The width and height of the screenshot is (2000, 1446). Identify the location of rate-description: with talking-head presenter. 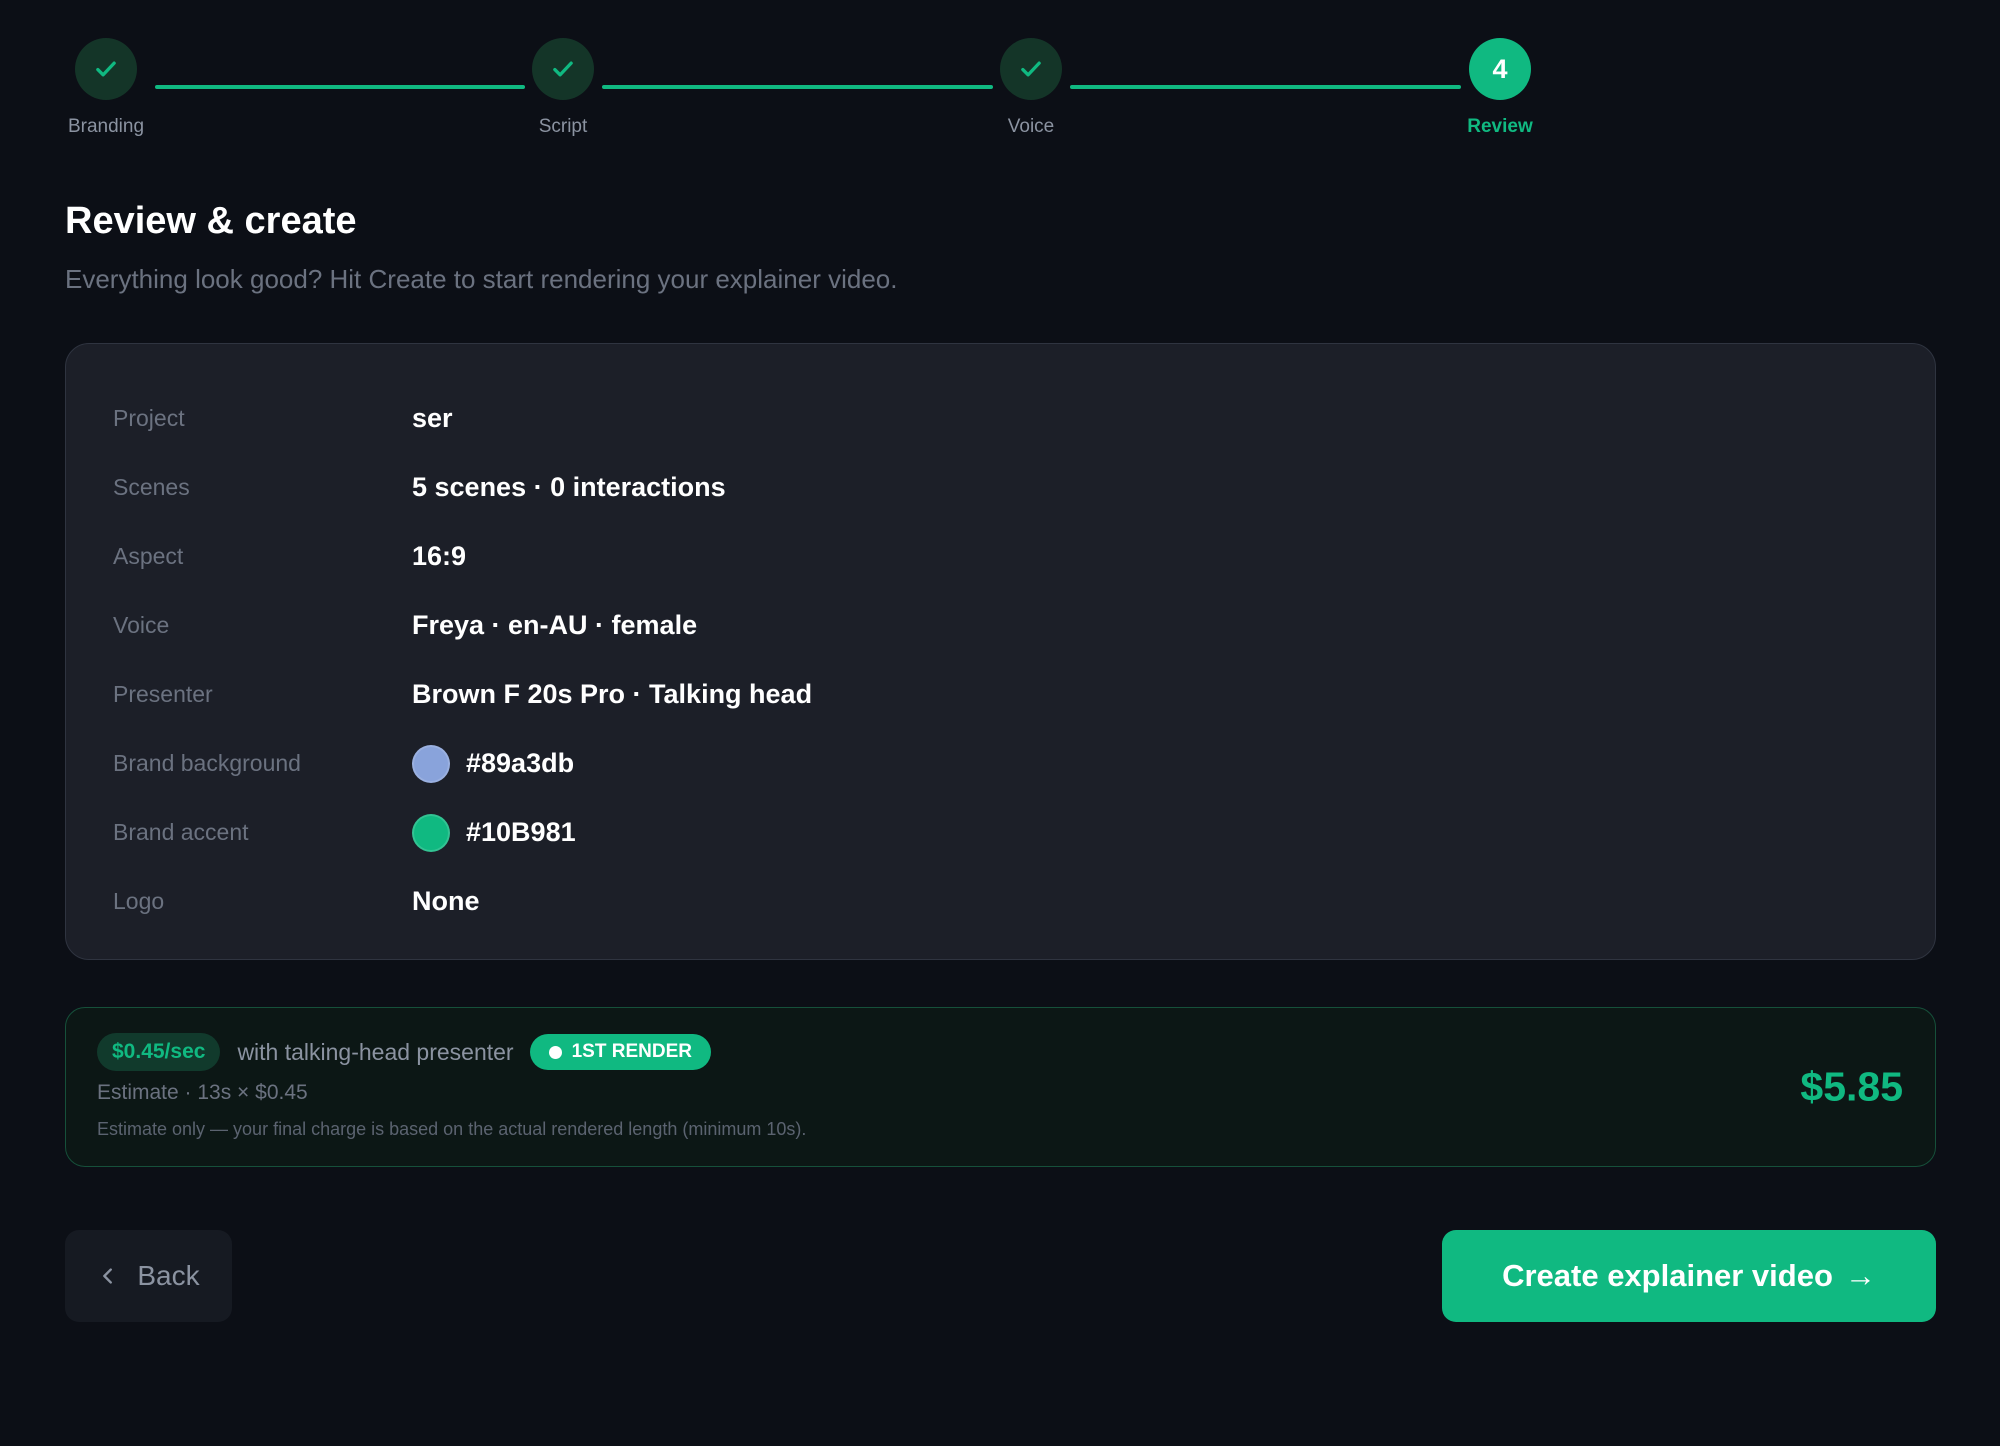
(375, 1051).